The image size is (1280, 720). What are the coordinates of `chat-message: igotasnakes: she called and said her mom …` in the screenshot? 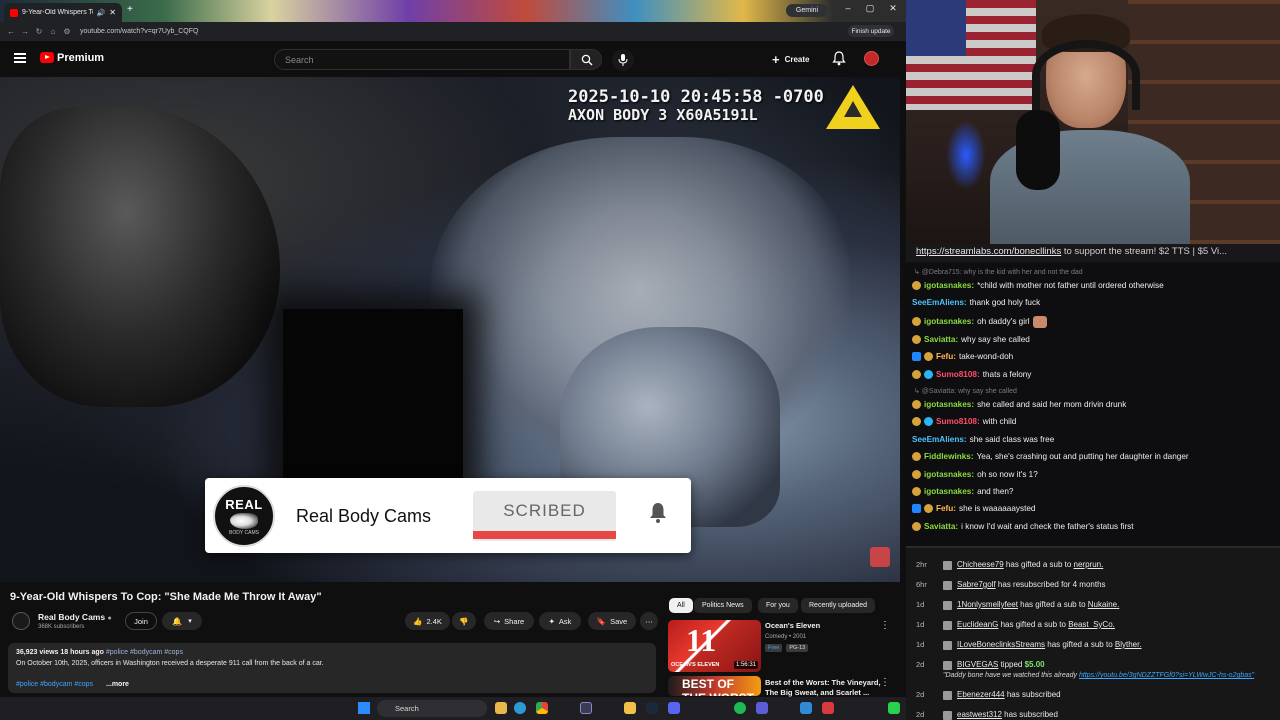 It's located at (1019, 404).